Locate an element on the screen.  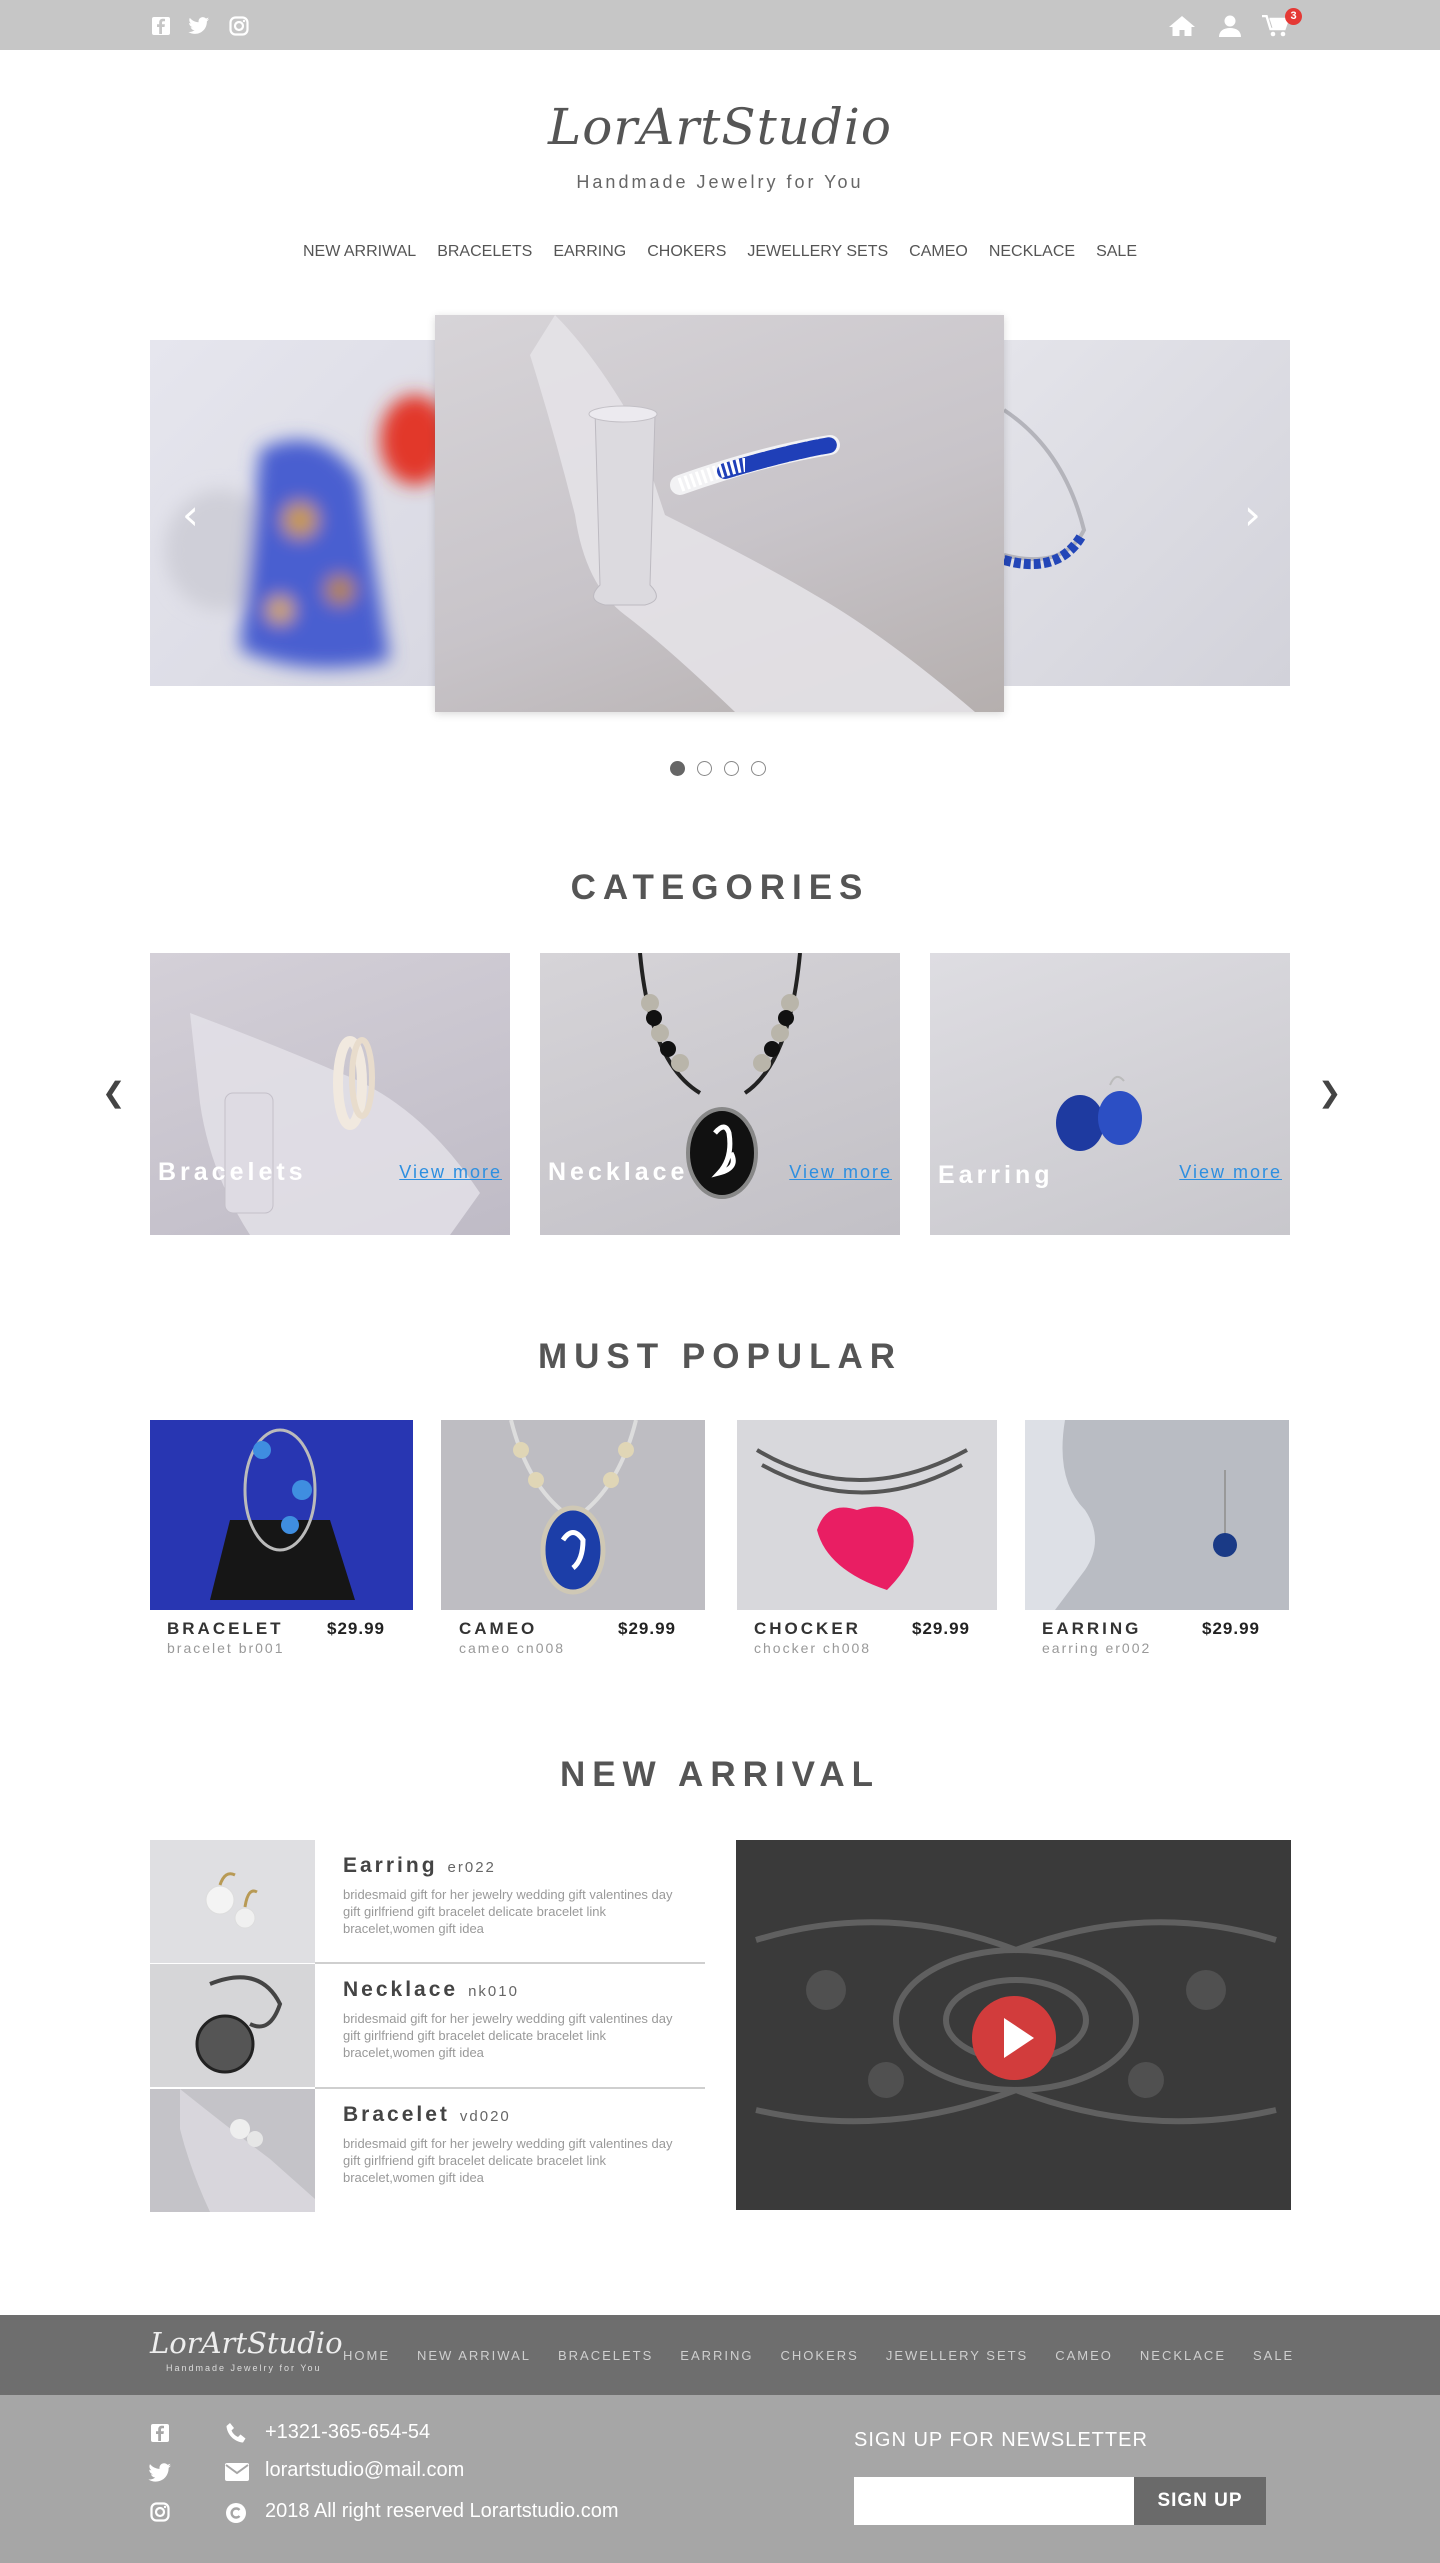
new-arrival-code: vd020 is located at coordinates (485, 2116).